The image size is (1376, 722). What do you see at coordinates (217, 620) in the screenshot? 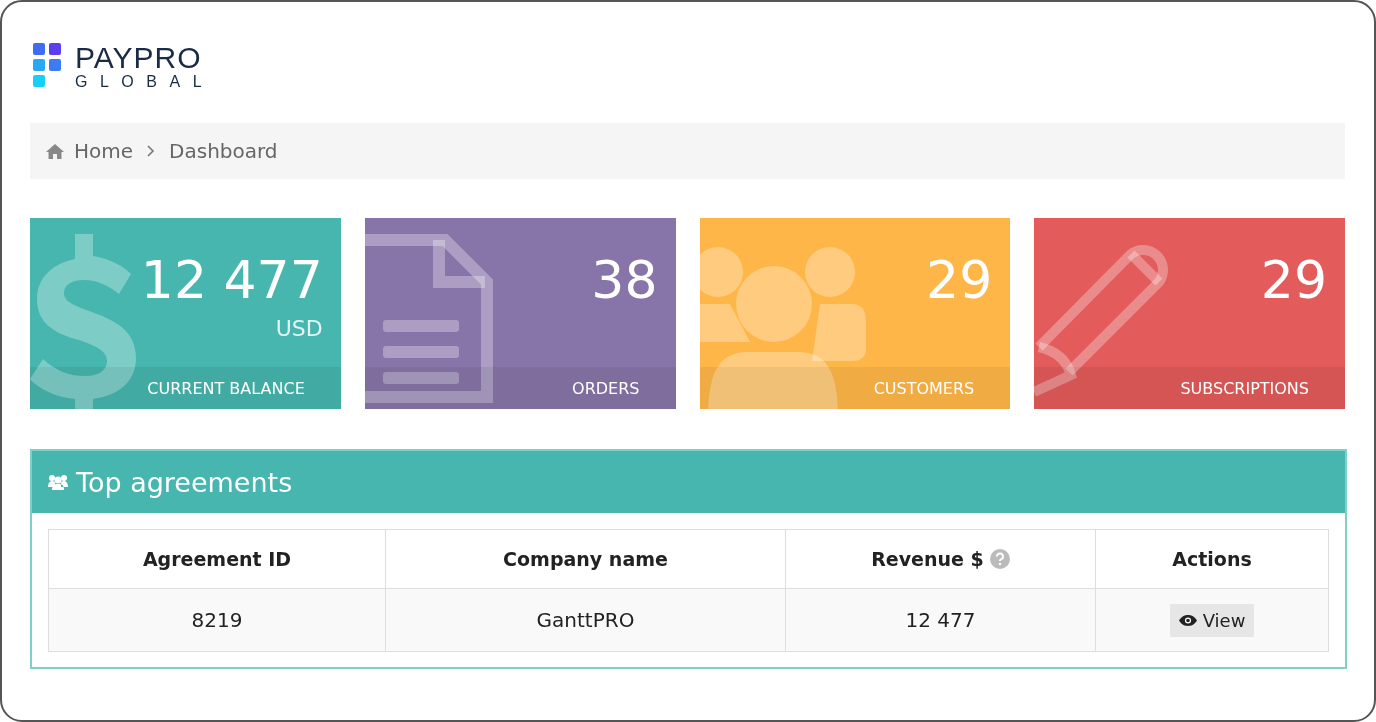
I see `table-cell: 8219` at bounding box center [217, 620].